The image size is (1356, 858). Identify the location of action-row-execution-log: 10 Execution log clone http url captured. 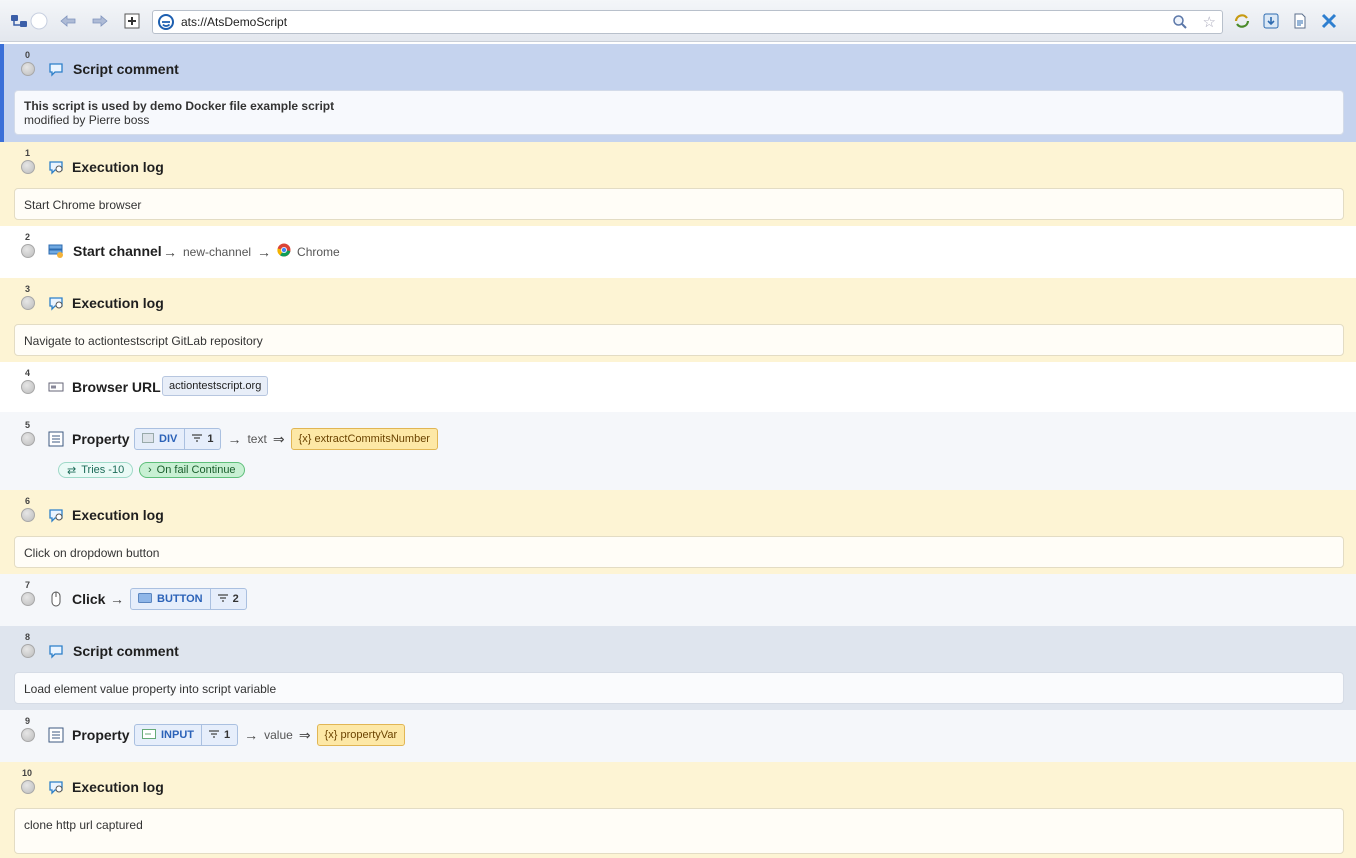
(678, 810).